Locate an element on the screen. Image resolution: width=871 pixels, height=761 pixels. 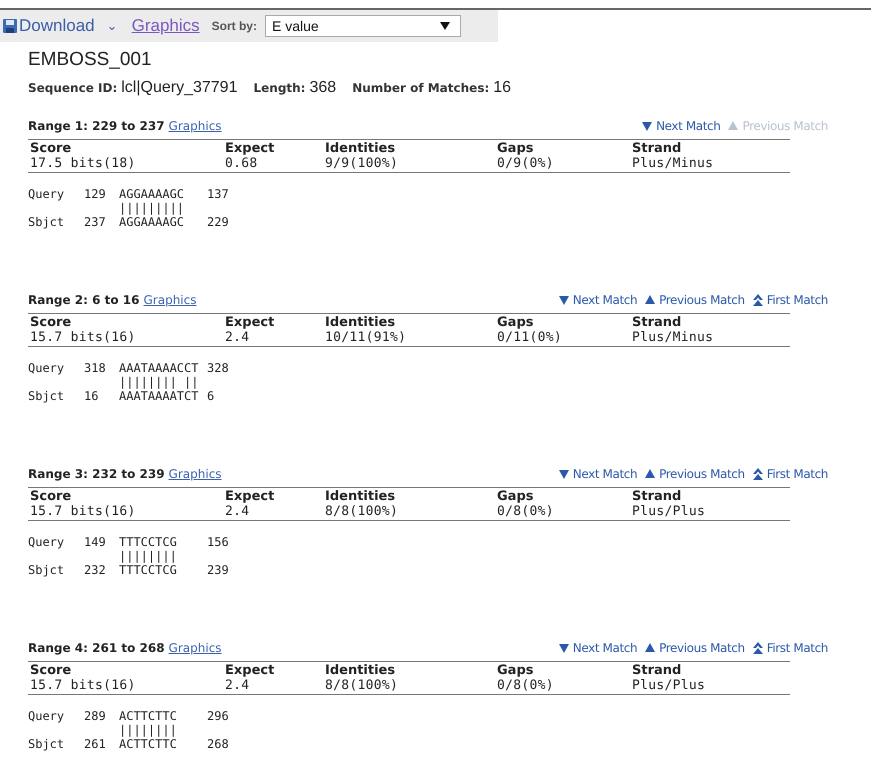
position-number: 149 is located at coordinates (95, 542).